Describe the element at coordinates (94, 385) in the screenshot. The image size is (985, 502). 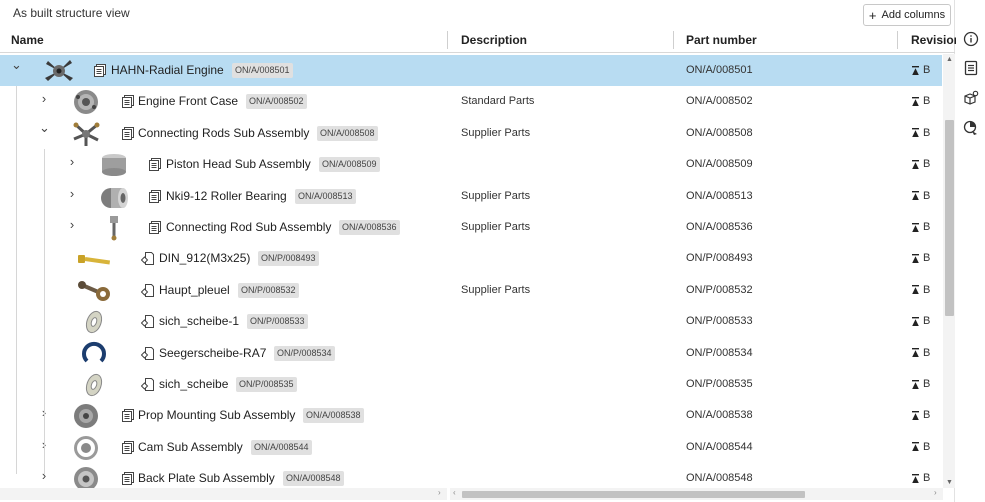
I see `washer-thumbnail` at that location.